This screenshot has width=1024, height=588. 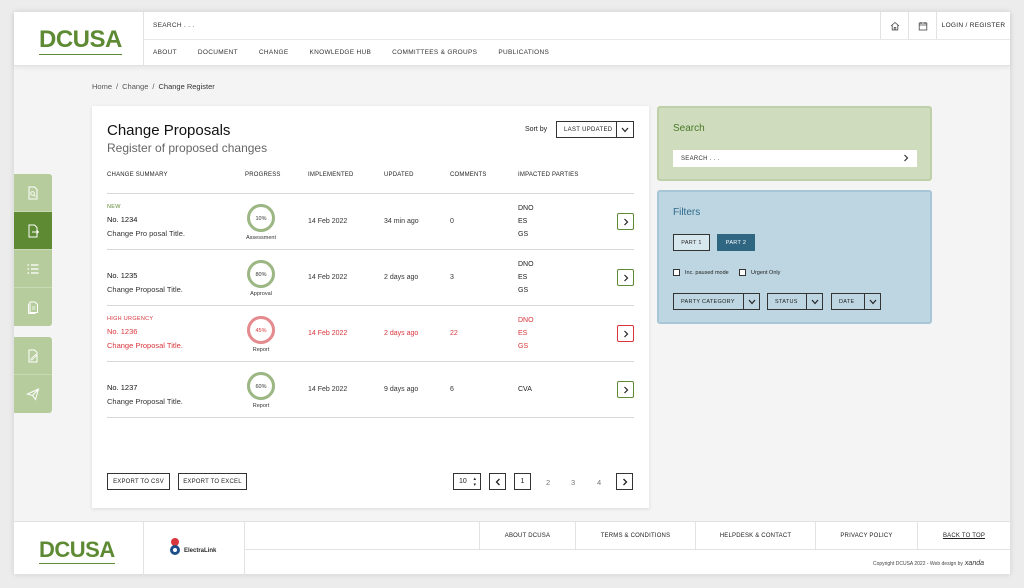 What do you see at coordinates (894, 25) in the screenshot?
I see `home-icon` at bounding box center [894, 25].